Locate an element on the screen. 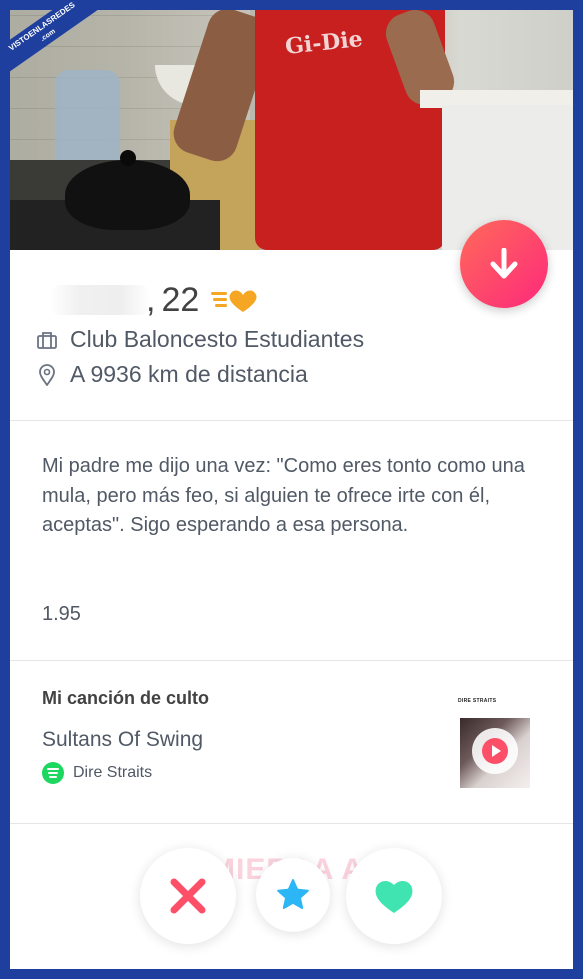  scroll-down-button is located at coordinates (504, 264).